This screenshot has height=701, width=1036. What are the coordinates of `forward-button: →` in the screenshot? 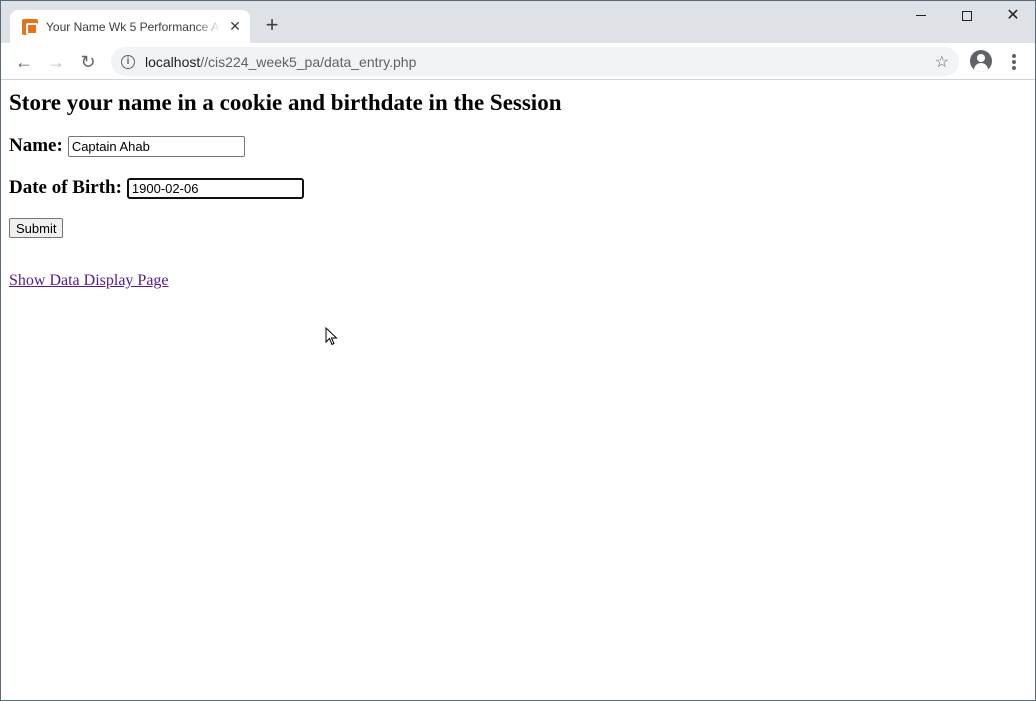 It's located at (56, 62).